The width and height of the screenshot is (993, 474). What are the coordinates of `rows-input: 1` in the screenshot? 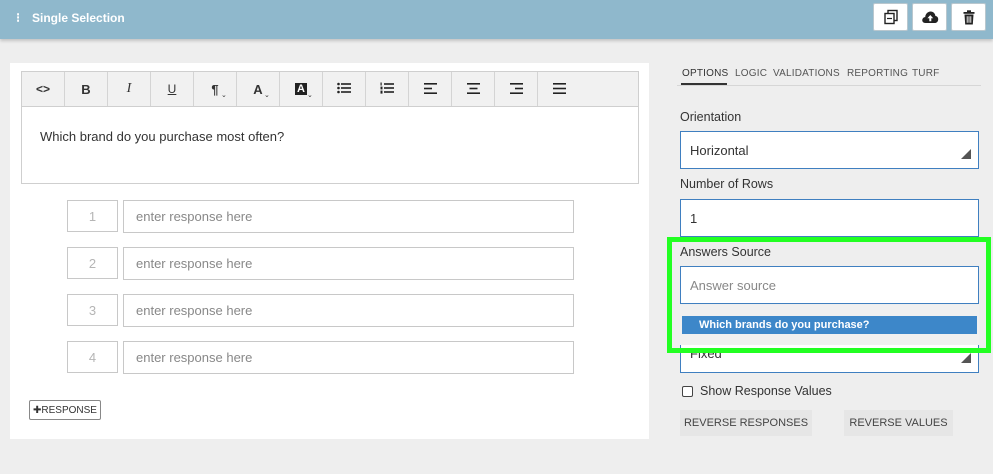 It's located at (829, 218).